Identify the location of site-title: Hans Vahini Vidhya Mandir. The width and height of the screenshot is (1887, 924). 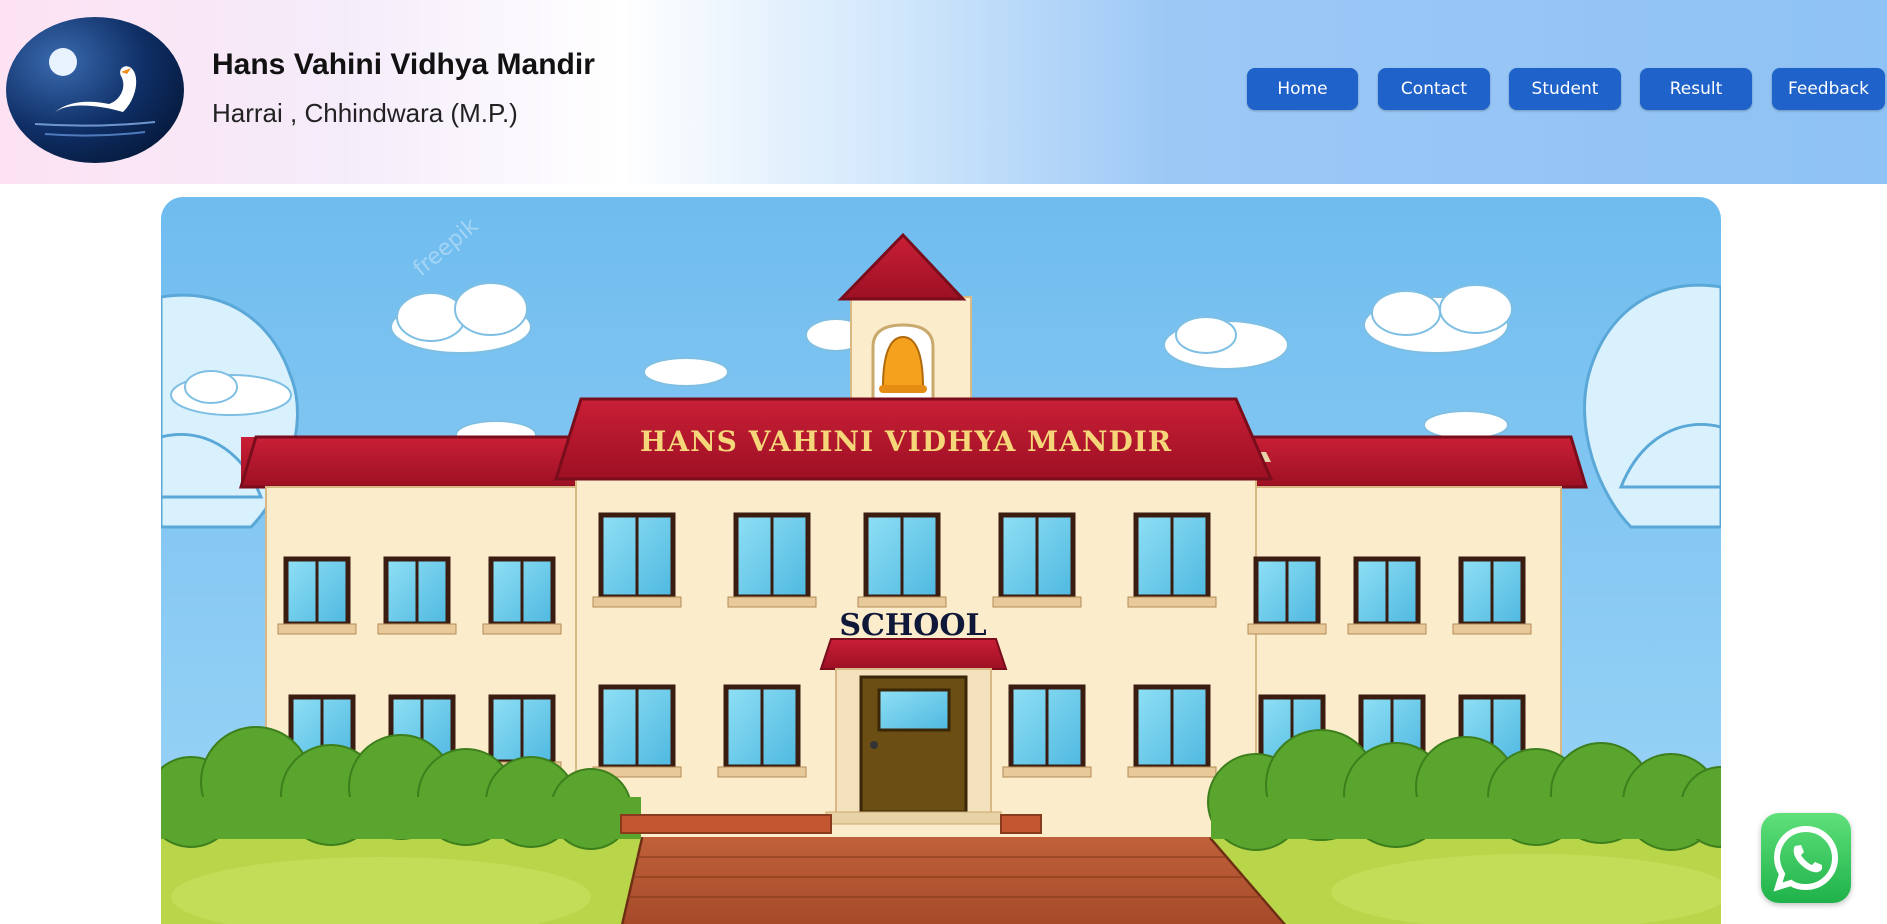
(403, 64).